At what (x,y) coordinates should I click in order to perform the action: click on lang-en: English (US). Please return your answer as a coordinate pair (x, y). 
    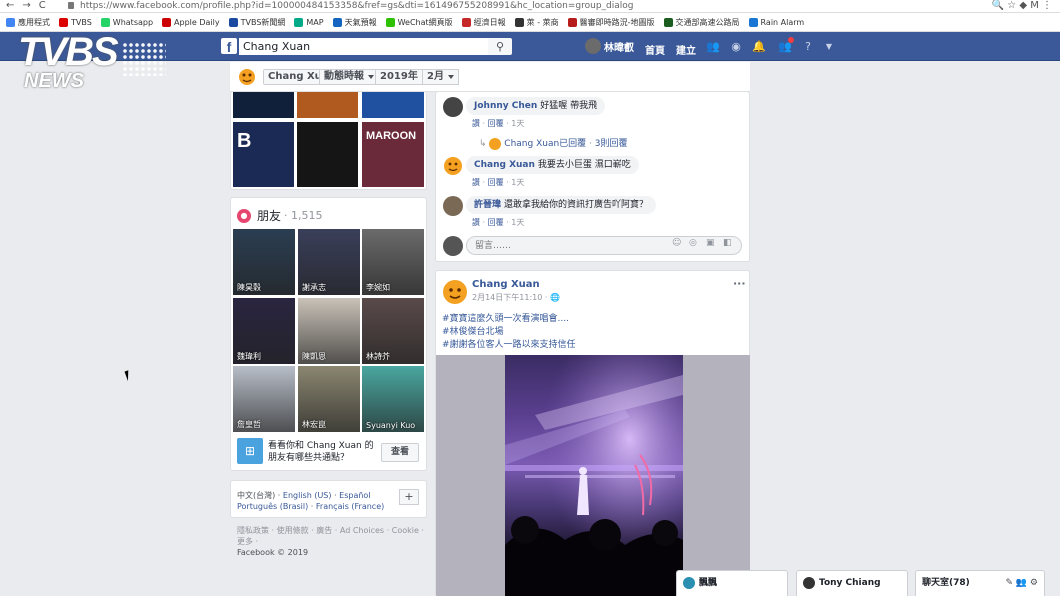
    Looking at the image, I should click on (307, 495).